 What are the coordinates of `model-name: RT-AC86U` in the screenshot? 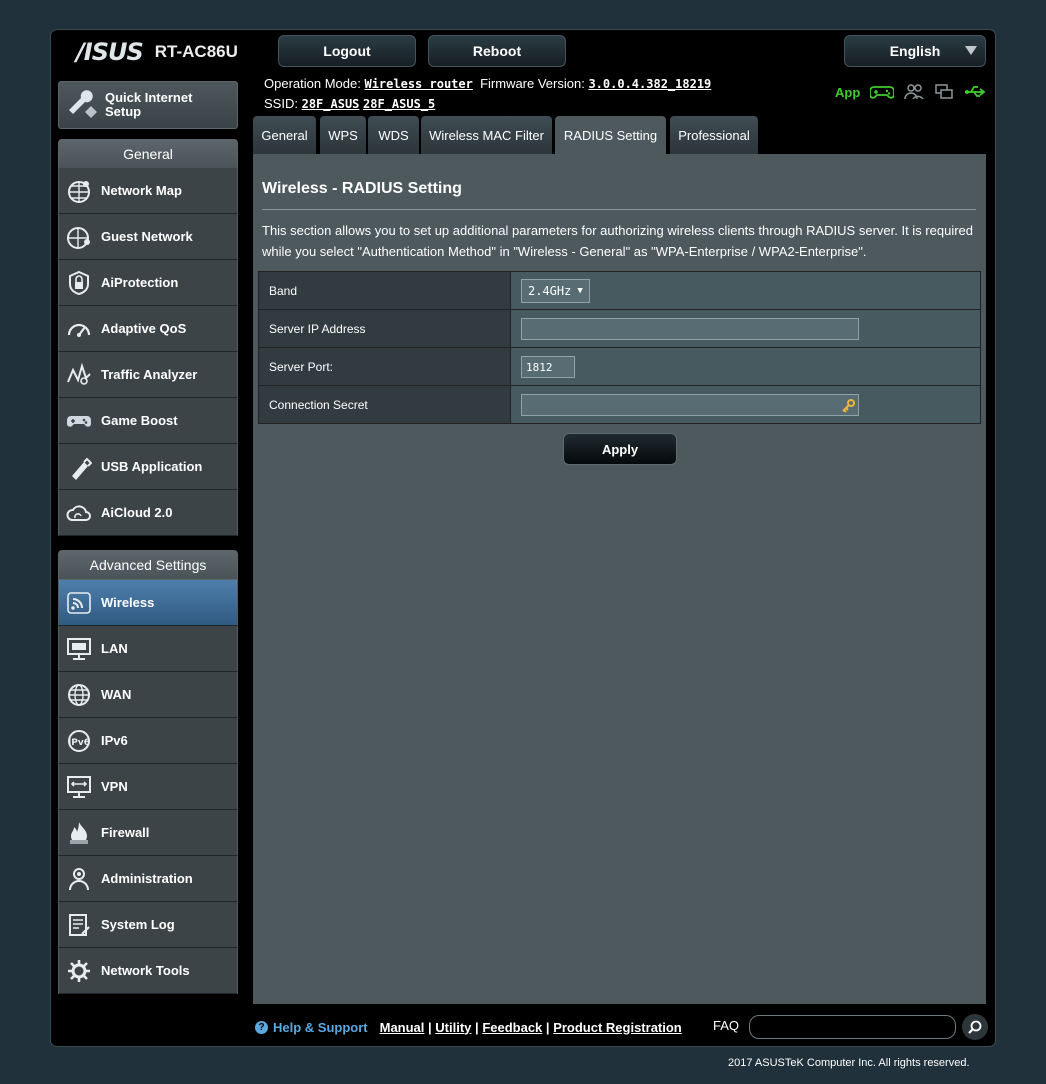 It's located at (196, 51).